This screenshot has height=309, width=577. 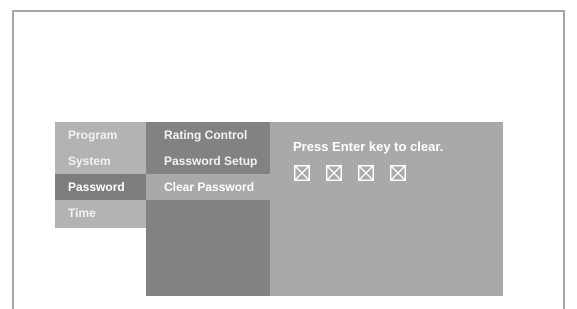 I want to click on submenu-item-password-setup: Password Setup, so click(x=208, y=161).